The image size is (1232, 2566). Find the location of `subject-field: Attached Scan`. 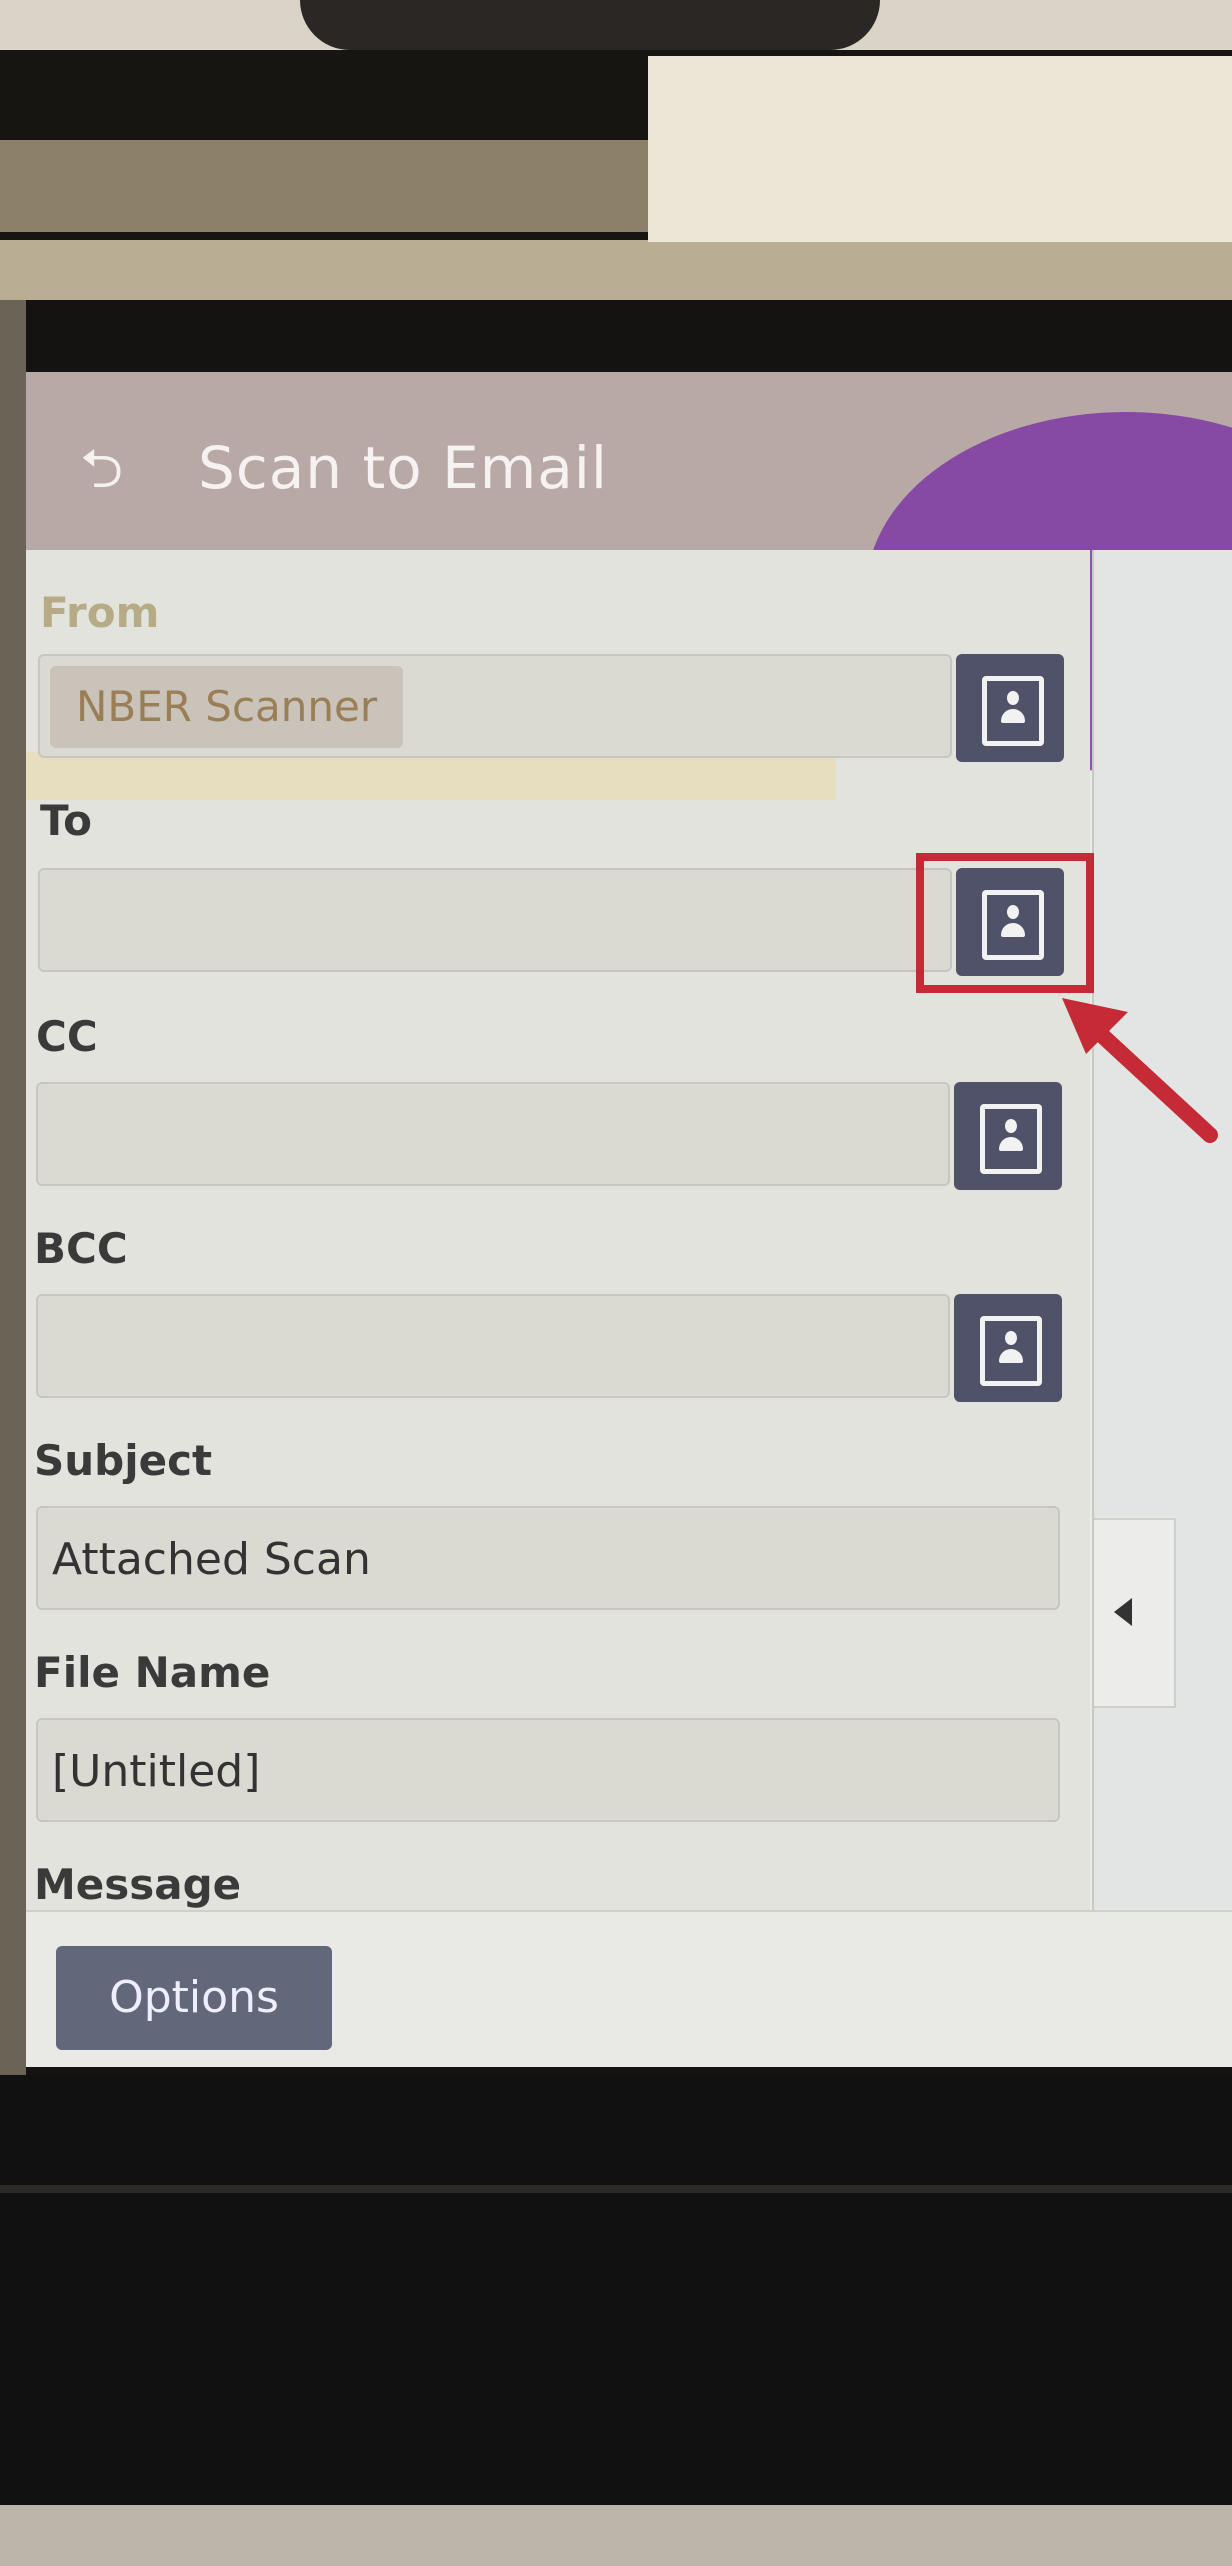

subject-field: Attached Scan is located at coordinates (548, 1558).